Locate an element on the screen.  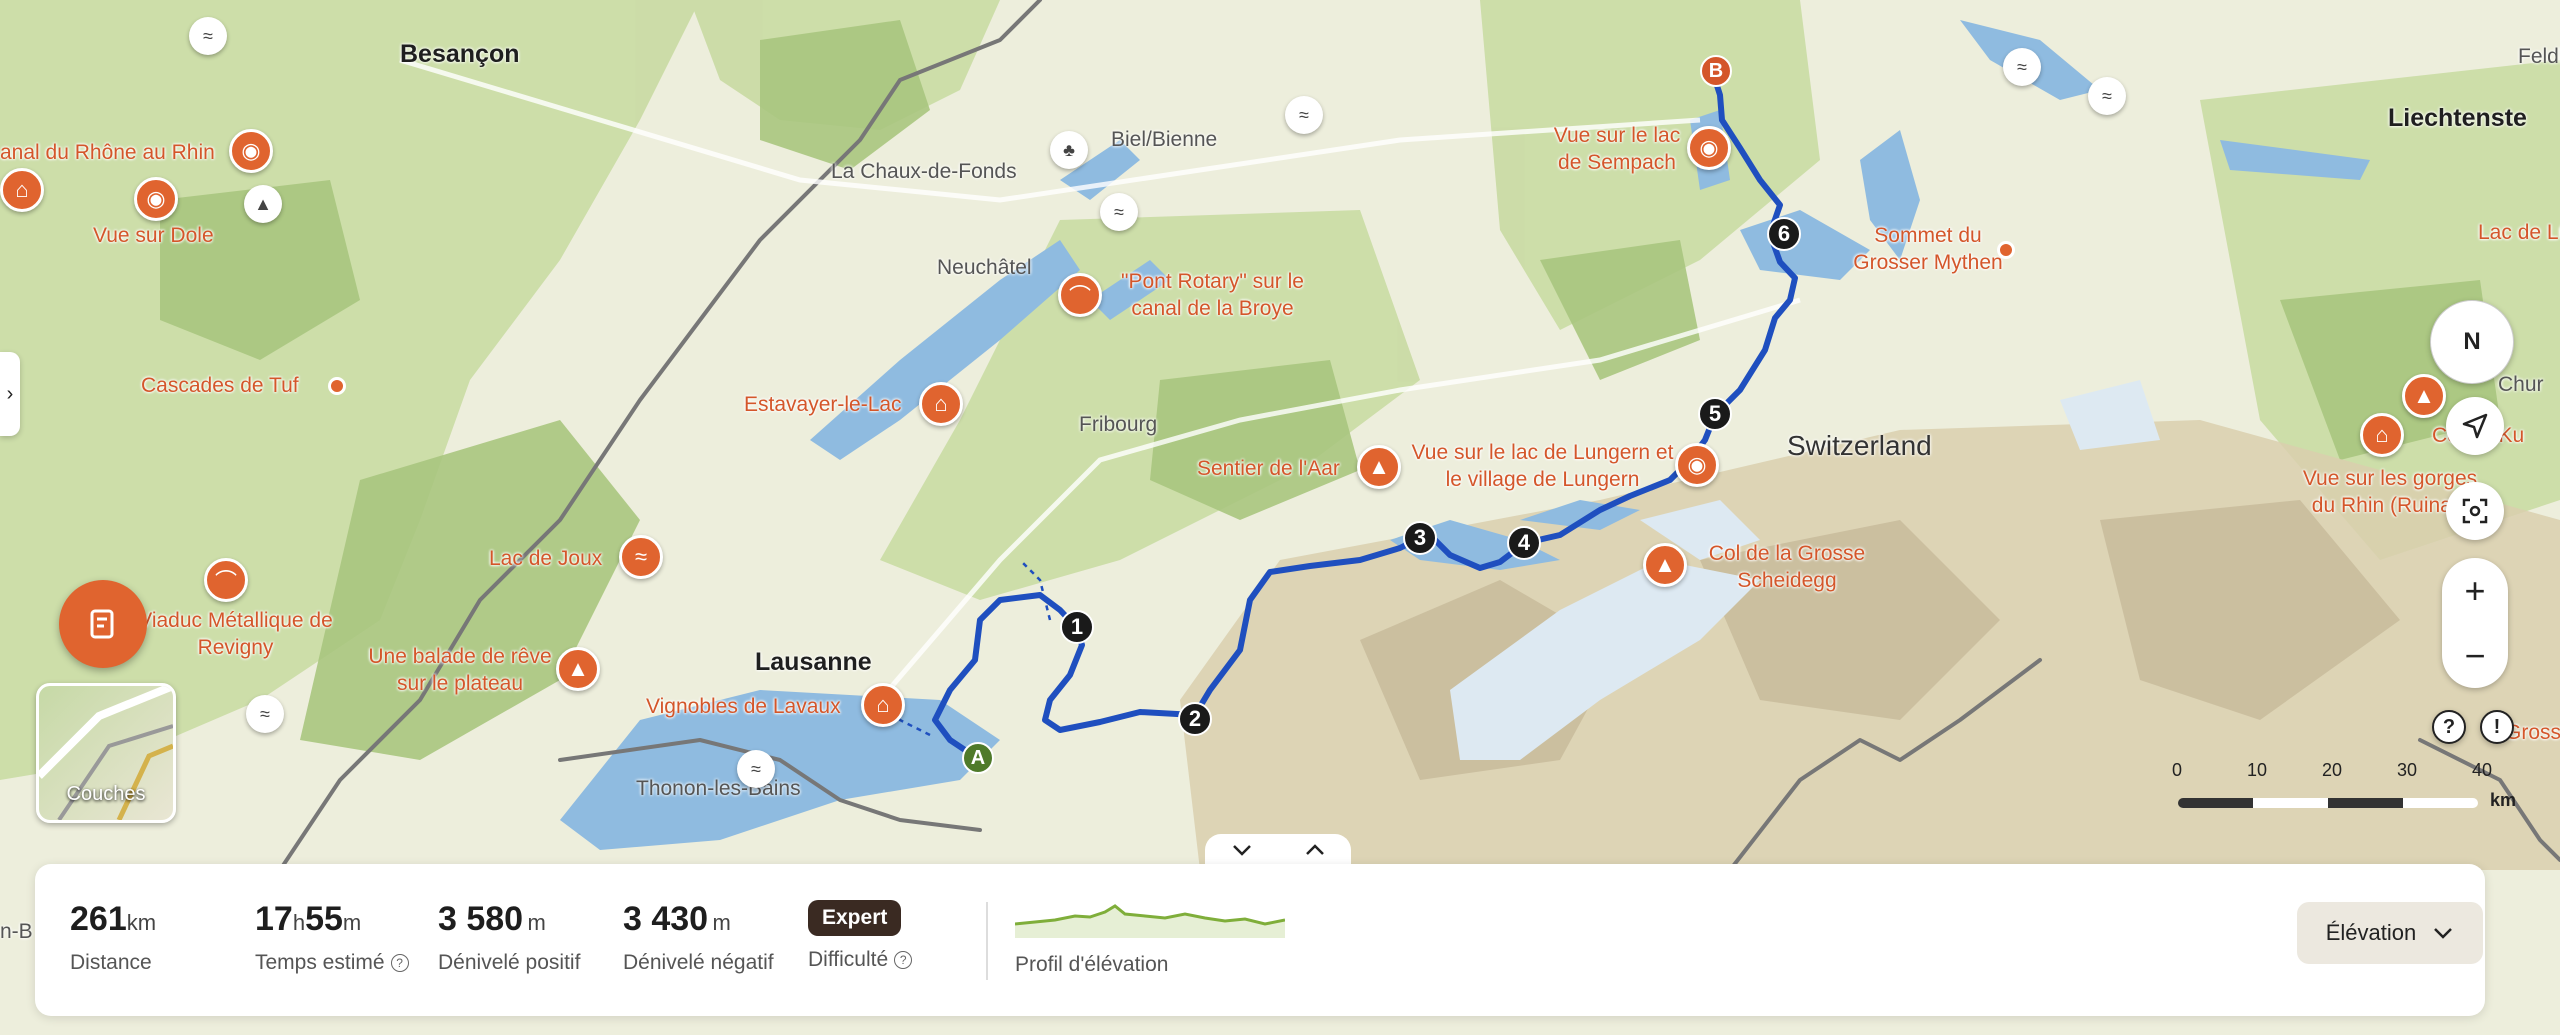
descent-label: Dénivelé négatif is located at coordinates (698, 962).